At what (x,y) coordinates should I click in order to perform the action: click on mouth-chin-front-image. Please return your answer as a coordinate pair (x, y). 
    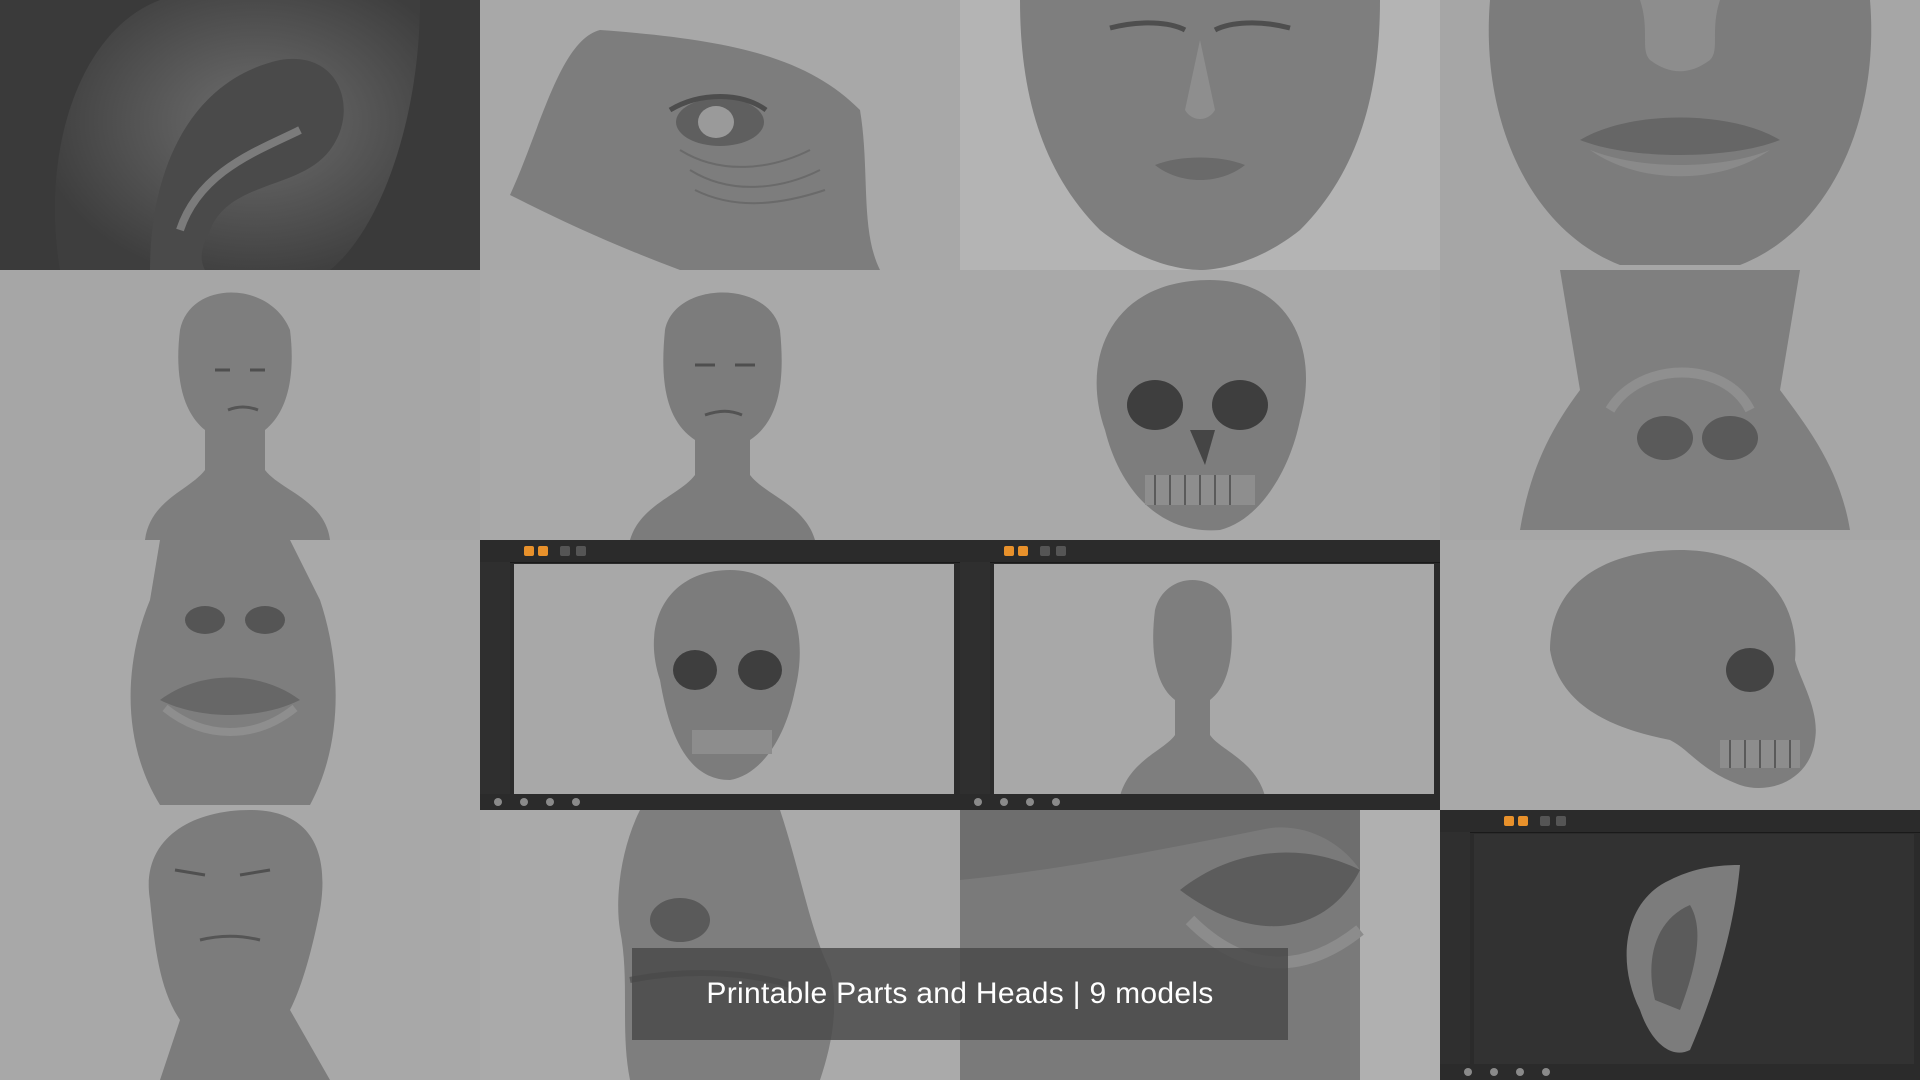
    Looking at the image, I should click on (1680, 132).